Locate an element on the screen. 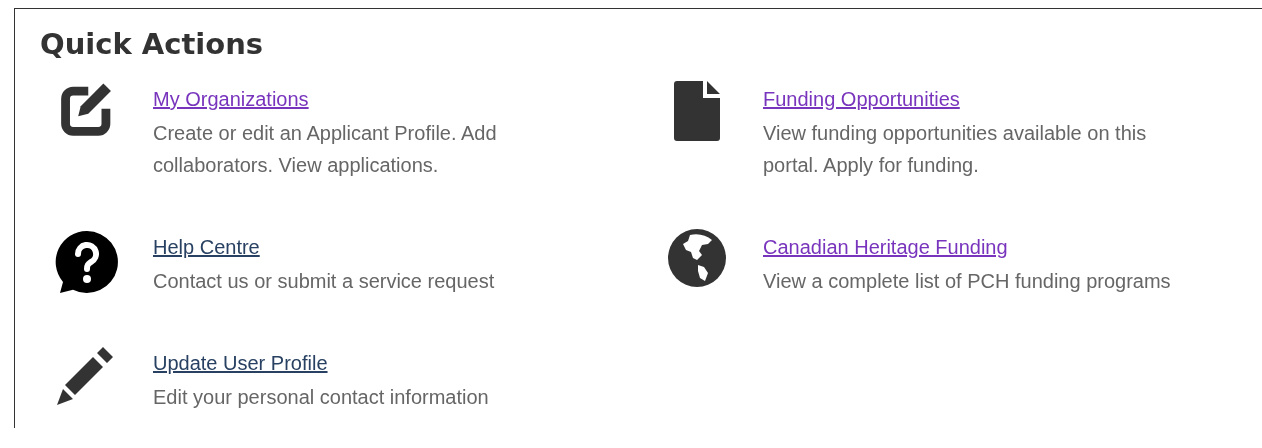 This screenshot has width=1262, height=448. action-description: Create or edit an Applicant Profile. Add collaborators. View applications. is located at coordinates (325, 149).